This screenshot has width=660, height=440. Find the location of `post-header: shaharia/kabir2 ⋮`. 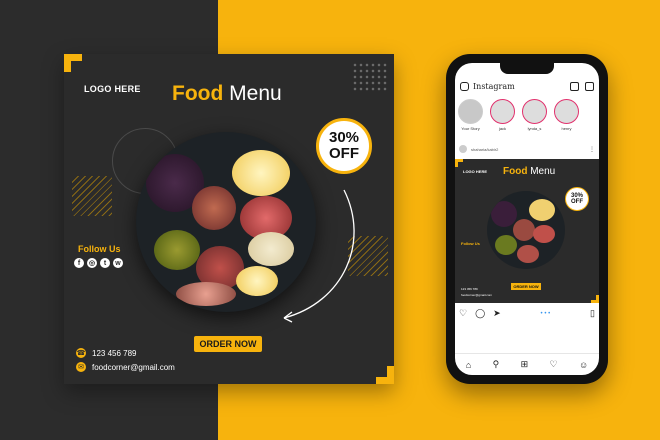

post-header: shaharia/kabir2 ⋮ is located at coordinates (527, 149).